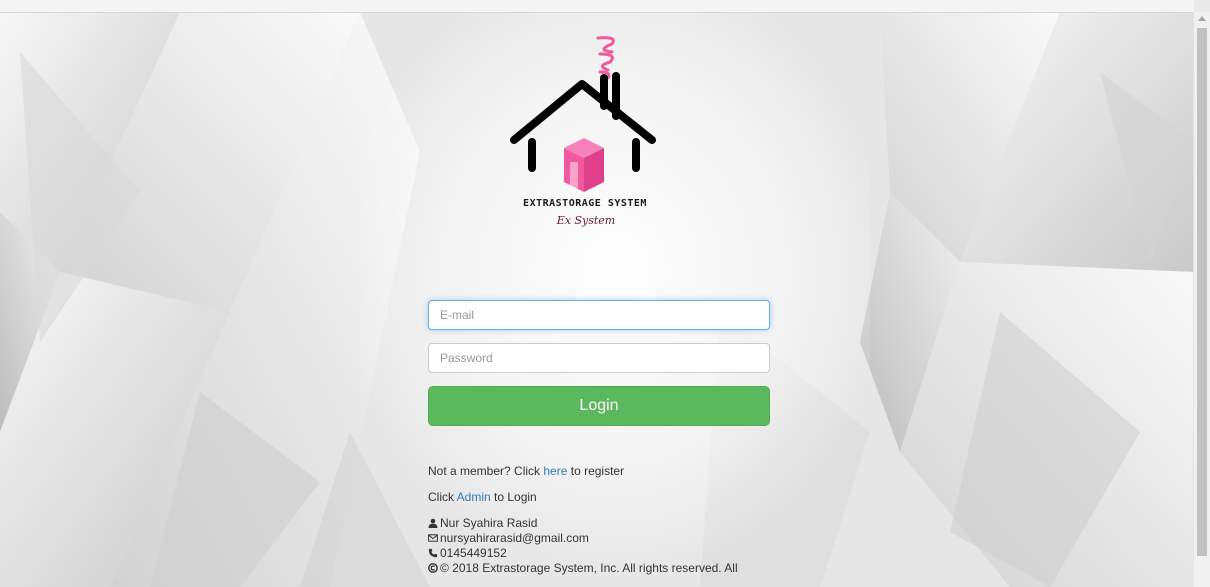  What do you see at coordinates (584, 165) in the screenshot?
I see `storage-box-icon` at bounding box center [584, 165].